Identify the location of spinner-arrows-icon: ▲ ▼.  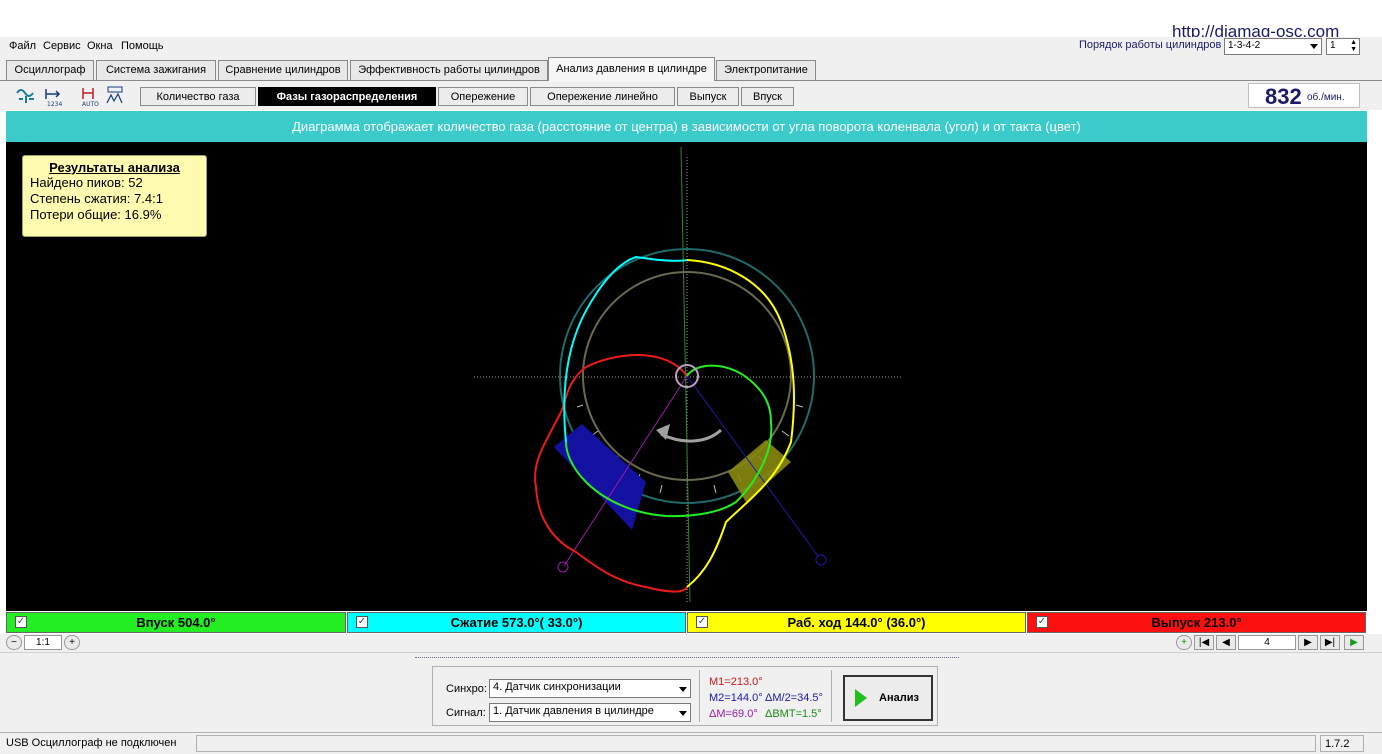
(1353, 46).